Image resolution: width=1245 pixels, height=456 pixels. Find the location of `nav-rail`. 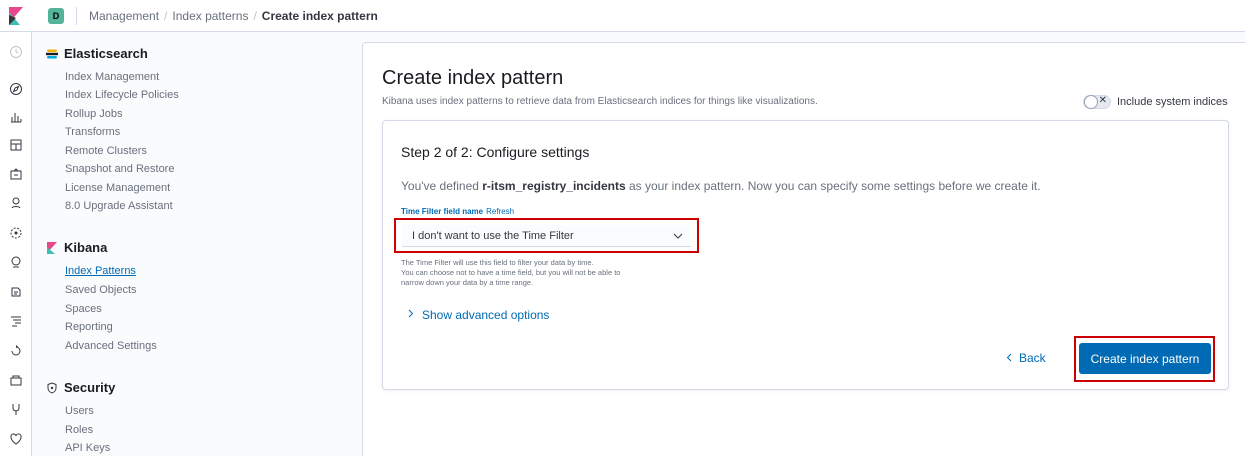

nav-rail is located at coordinates (16, 244).